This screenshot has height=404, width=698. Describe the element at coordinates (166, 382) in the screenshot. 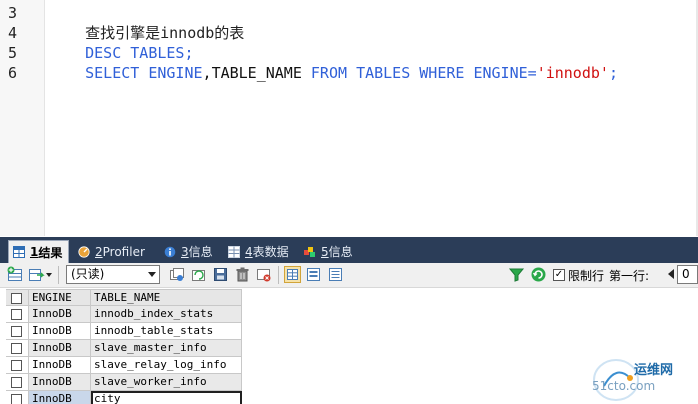

I see `cell-table-name: slave_worker_info` at that location.